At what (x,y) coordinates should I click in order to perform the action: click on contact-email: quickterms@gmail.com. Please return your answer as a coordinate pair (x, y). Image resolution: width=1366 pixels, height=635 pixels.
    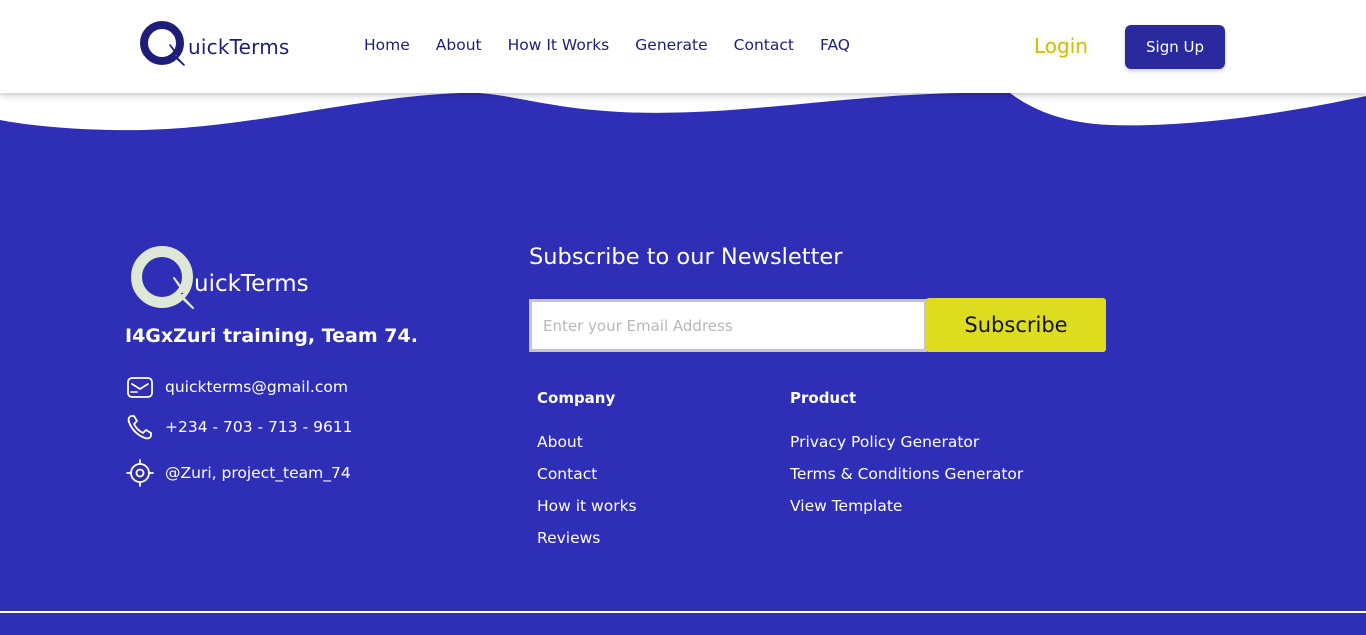
    Looking at the image, I should click on (236, 387).